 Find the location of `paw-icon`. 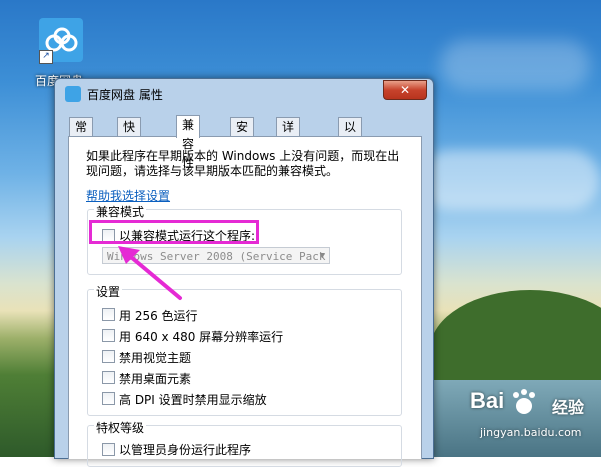

paw-icon is located at coordinates (524, 401).